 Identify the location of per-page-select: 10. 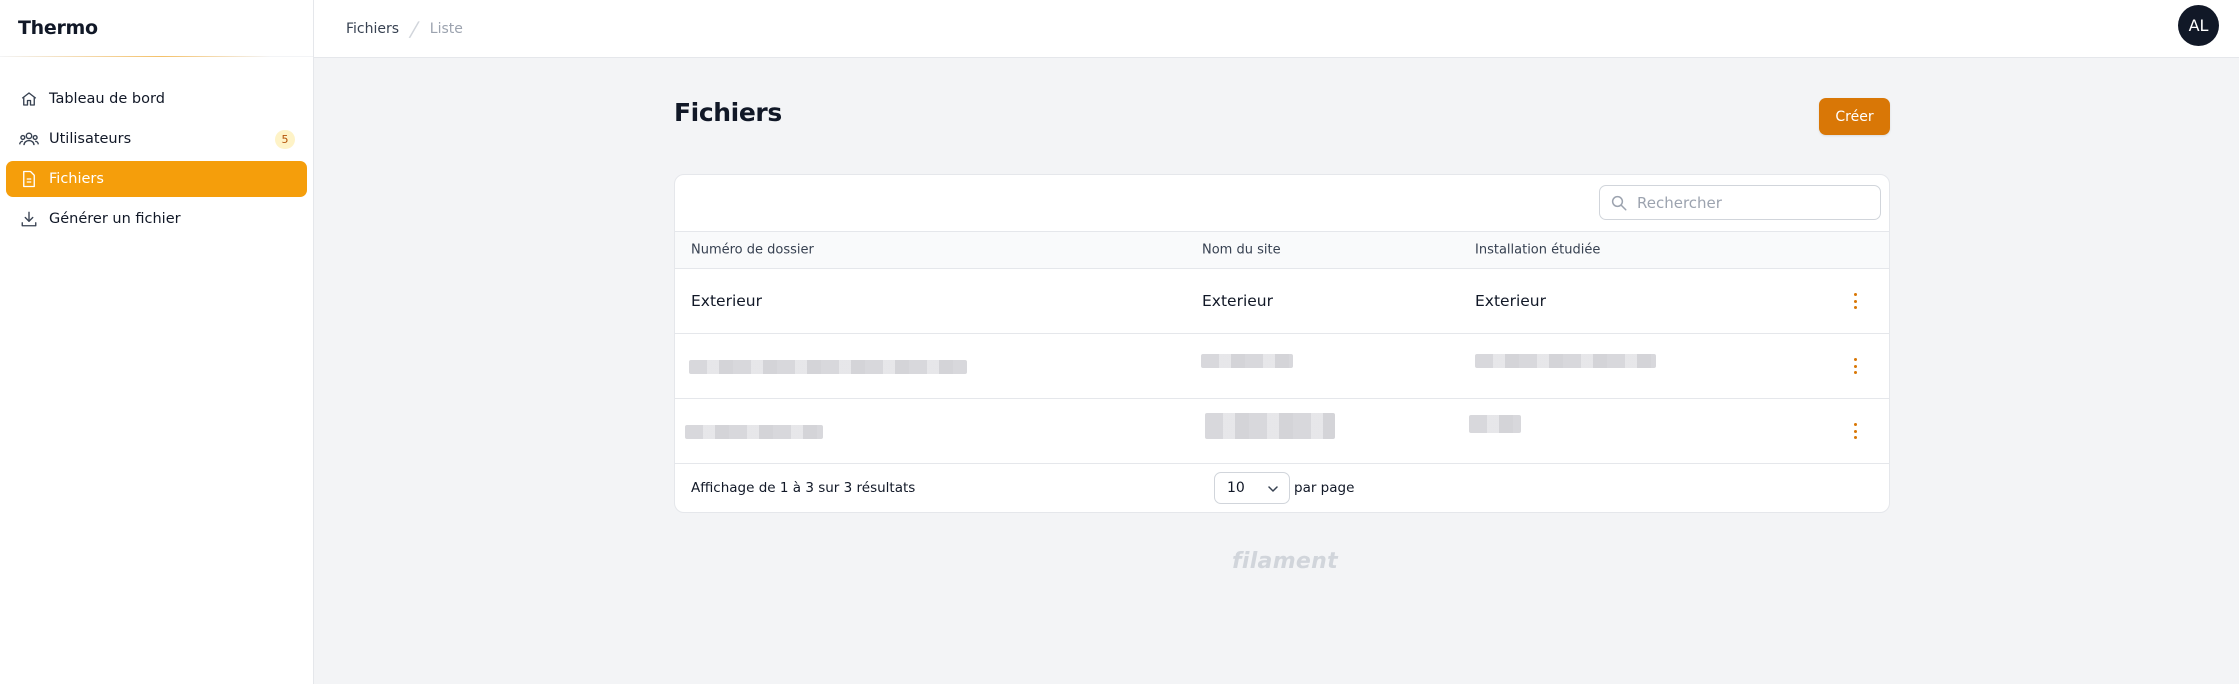
(1252, 488).